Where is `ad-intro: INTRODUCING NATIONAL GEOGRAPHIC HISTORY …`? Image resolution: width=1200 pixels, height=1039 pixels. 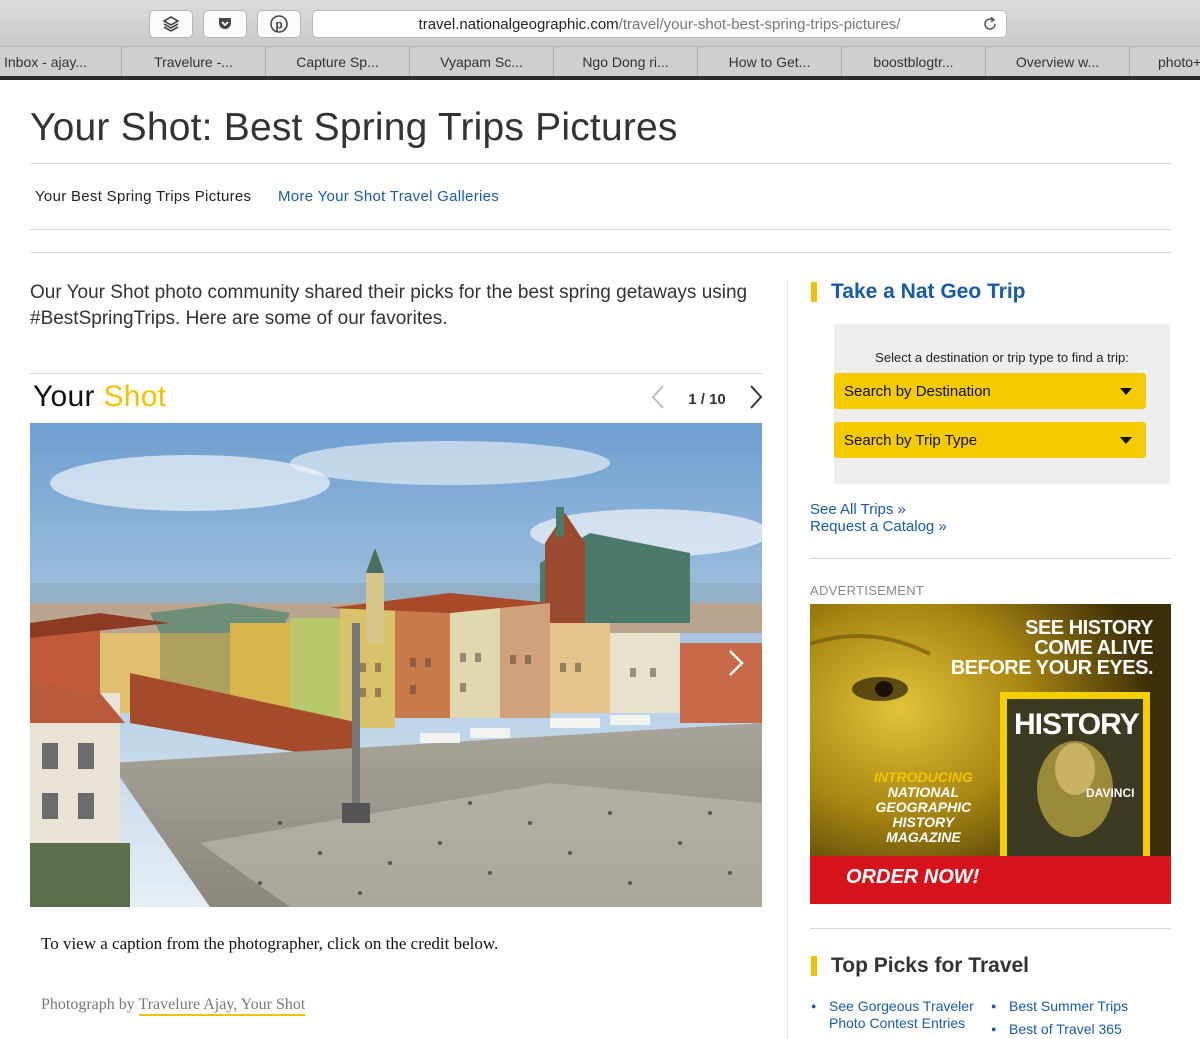
ad-intro: INTRODUCING NATIONAL GEOGRAPHIC HISTORY … is located at coordinates (923, 807).